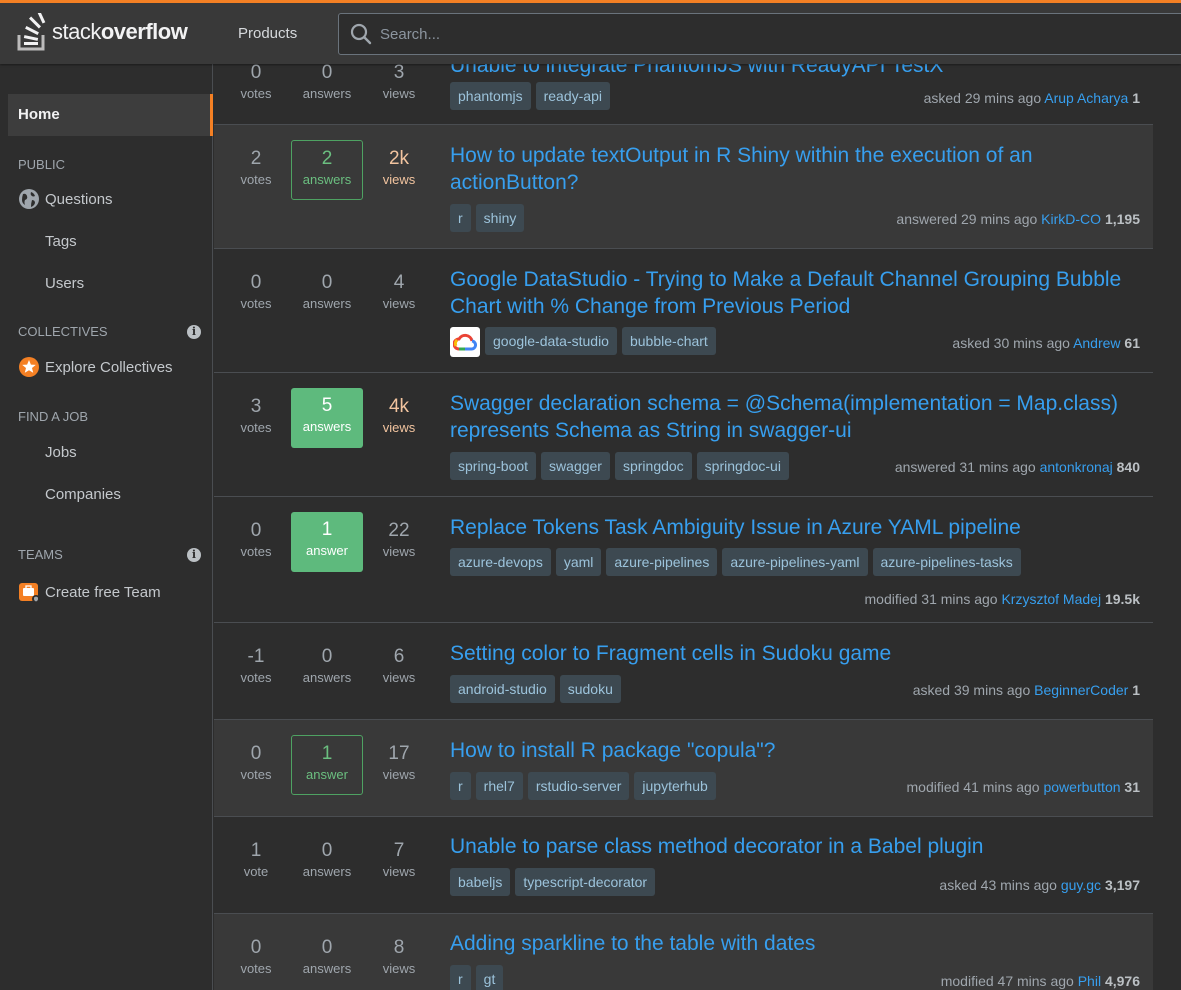  Describe the element at coordinates (327, 418) in the screenshot. I see `answer-count: 5 answers` at that location.